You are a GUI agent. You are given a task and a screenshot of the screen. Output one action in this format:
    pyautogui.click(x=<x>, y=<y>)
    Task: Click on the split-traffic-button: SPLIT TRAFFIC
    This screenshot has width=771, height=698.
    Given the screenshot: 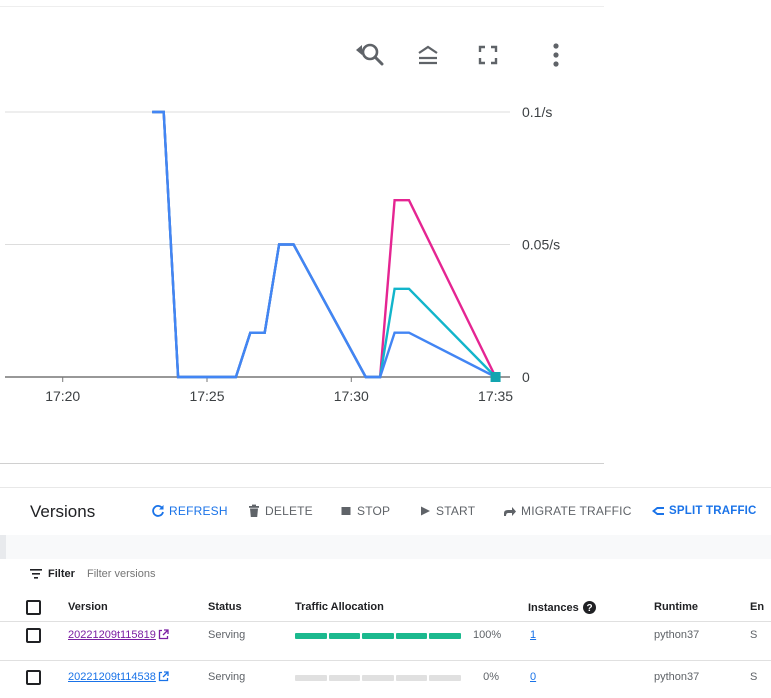 What is the action you would take?
    pyautogui.click(x=704, y=511)
    